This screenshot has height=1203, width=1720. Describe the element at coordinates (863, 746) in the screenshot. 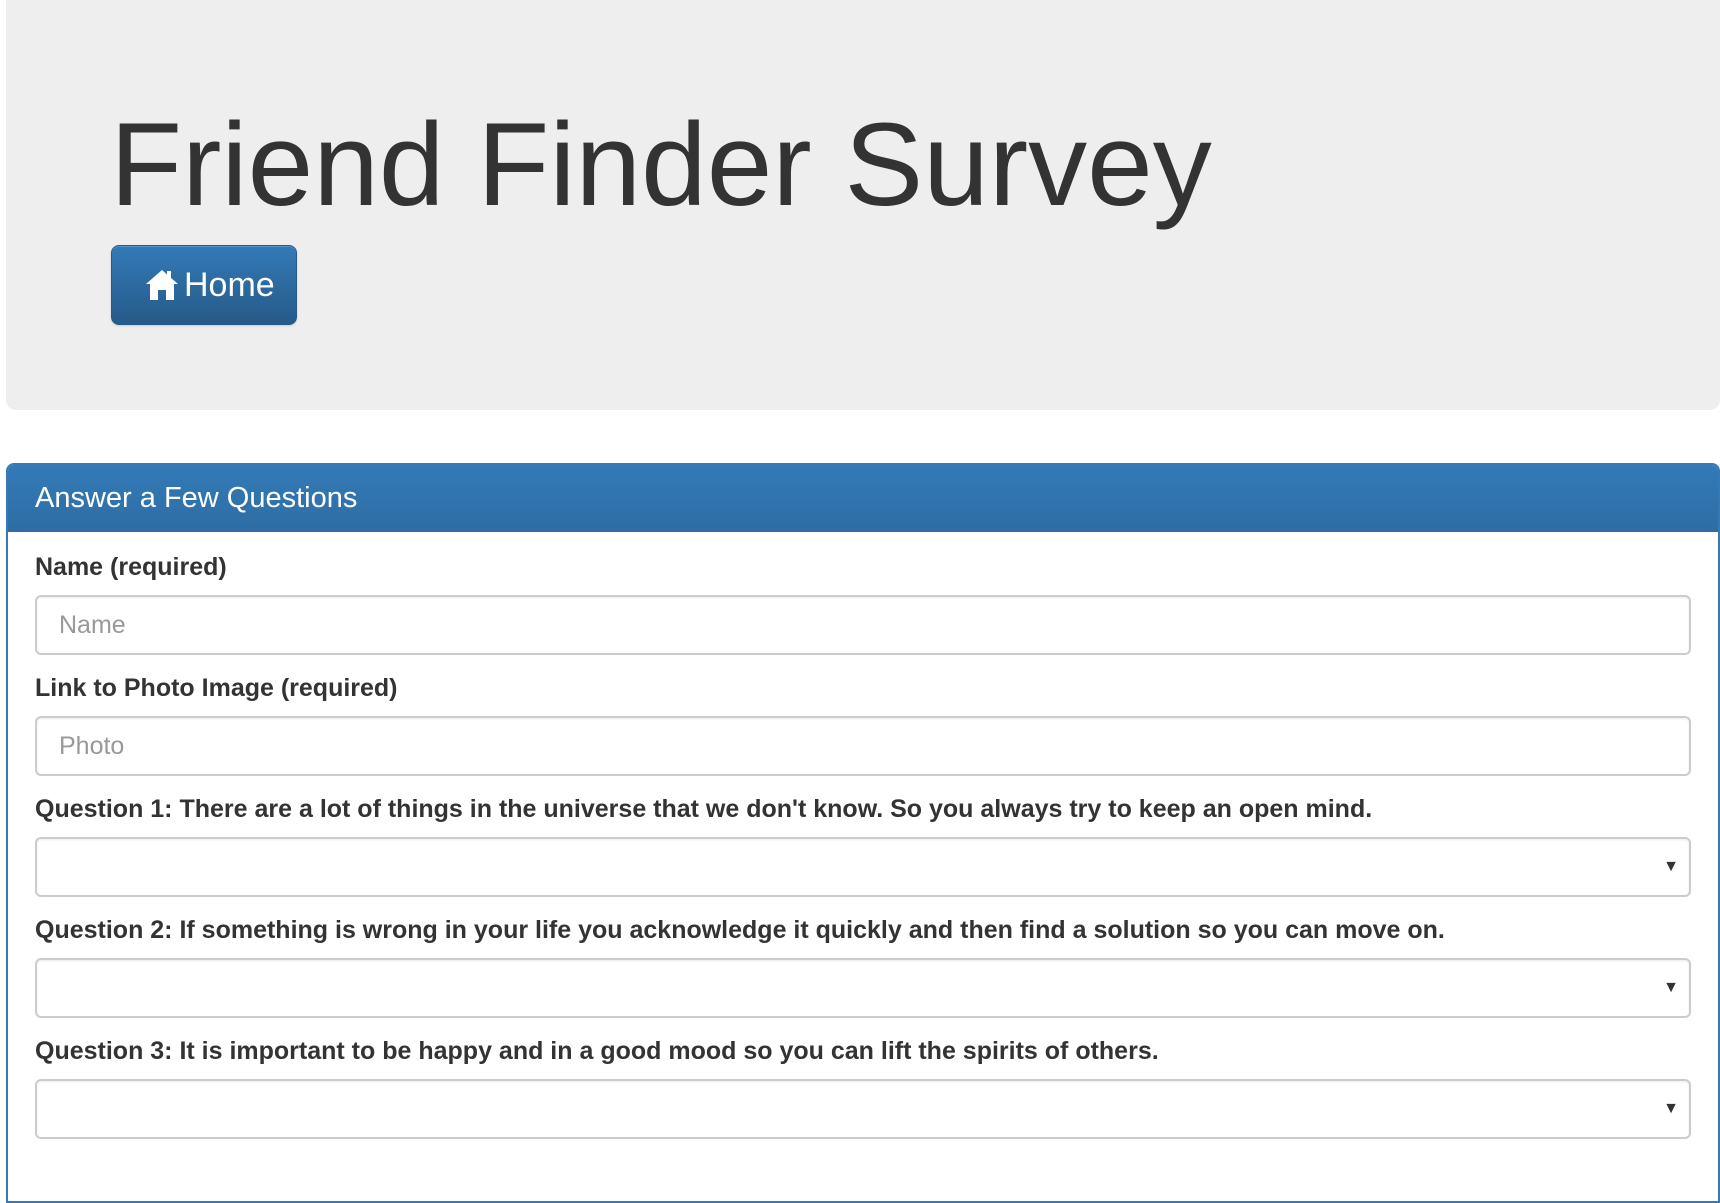

I see `photo-input` at that location.